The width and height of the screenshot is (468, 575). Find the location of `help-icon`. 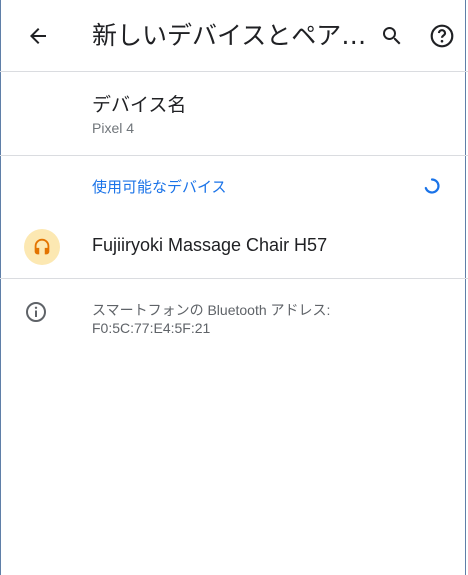

help-icon is located at coordinates (442, 36).